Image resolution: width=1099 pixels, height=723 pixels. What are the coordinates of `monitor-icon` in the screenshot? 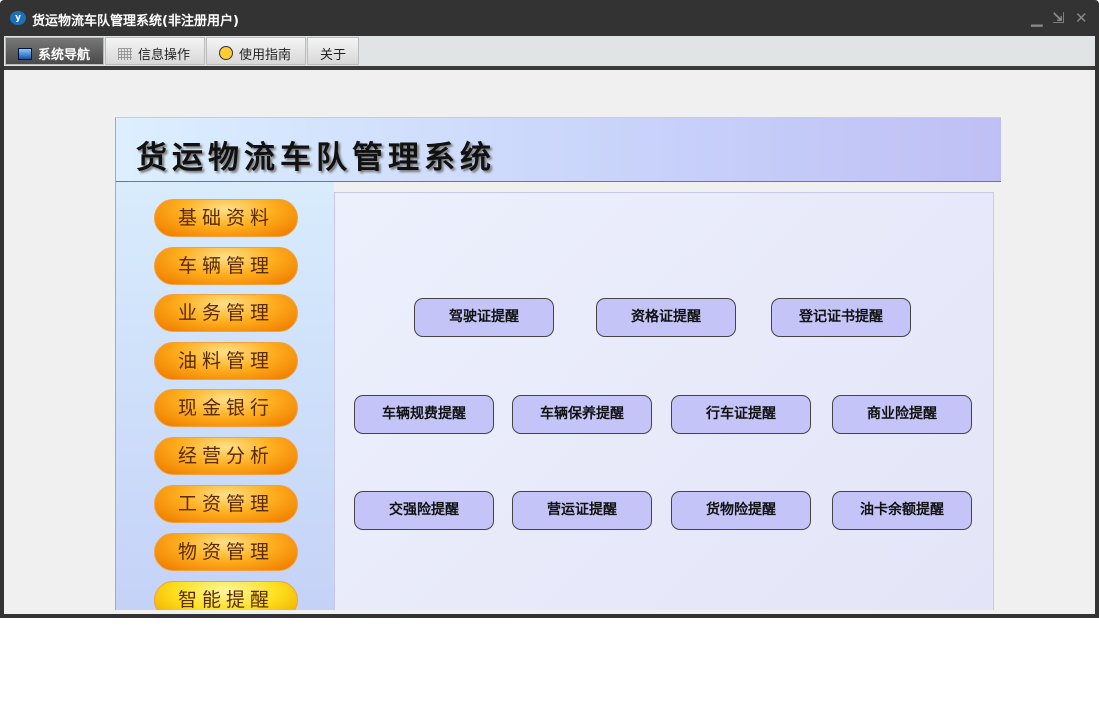 It's located at (25, 54).